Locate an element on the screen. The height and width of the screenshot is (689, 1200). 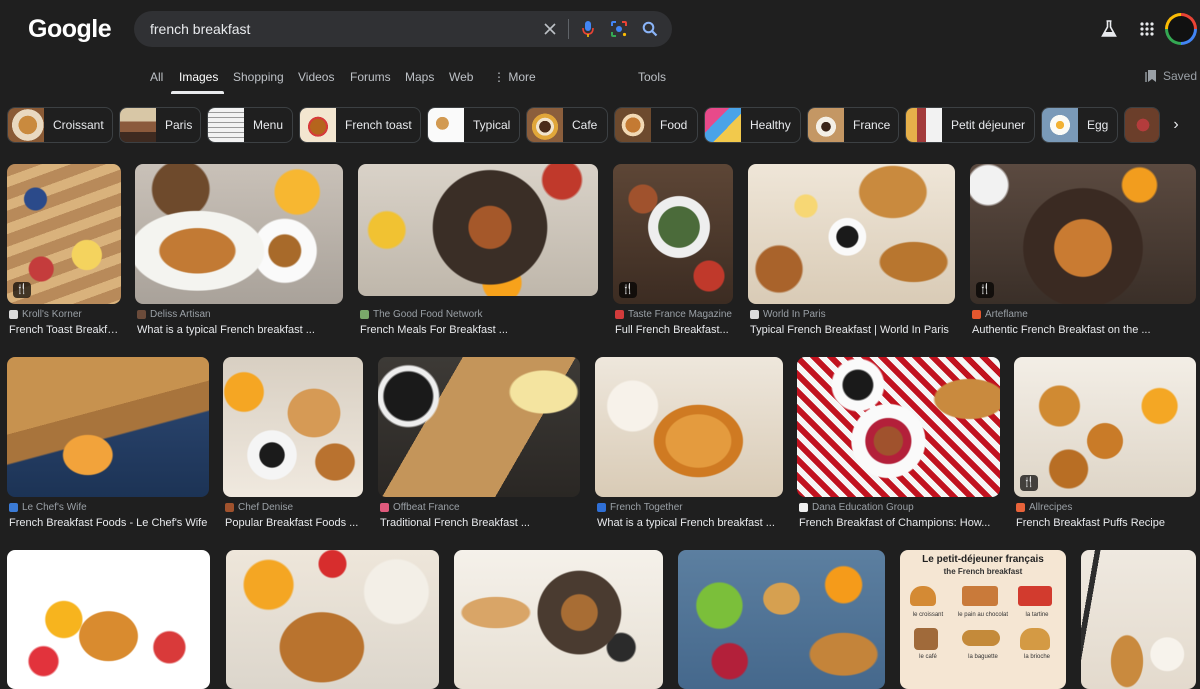
chip-typical: Typical is located at coordinates (473, 125).